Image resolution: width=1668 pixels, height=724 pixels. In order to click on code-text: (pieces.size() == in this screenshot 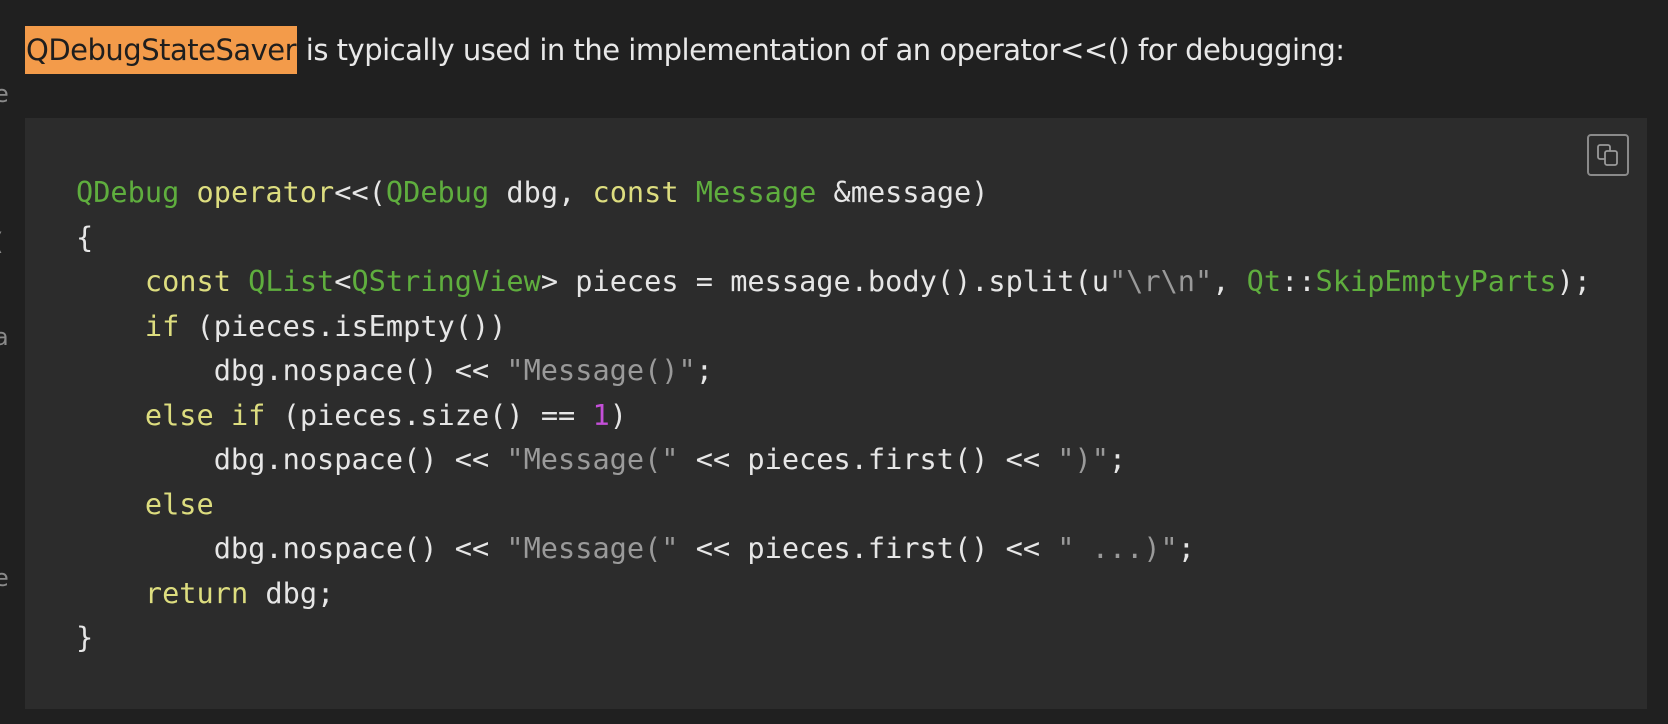, I will do `click(429, 414)`.